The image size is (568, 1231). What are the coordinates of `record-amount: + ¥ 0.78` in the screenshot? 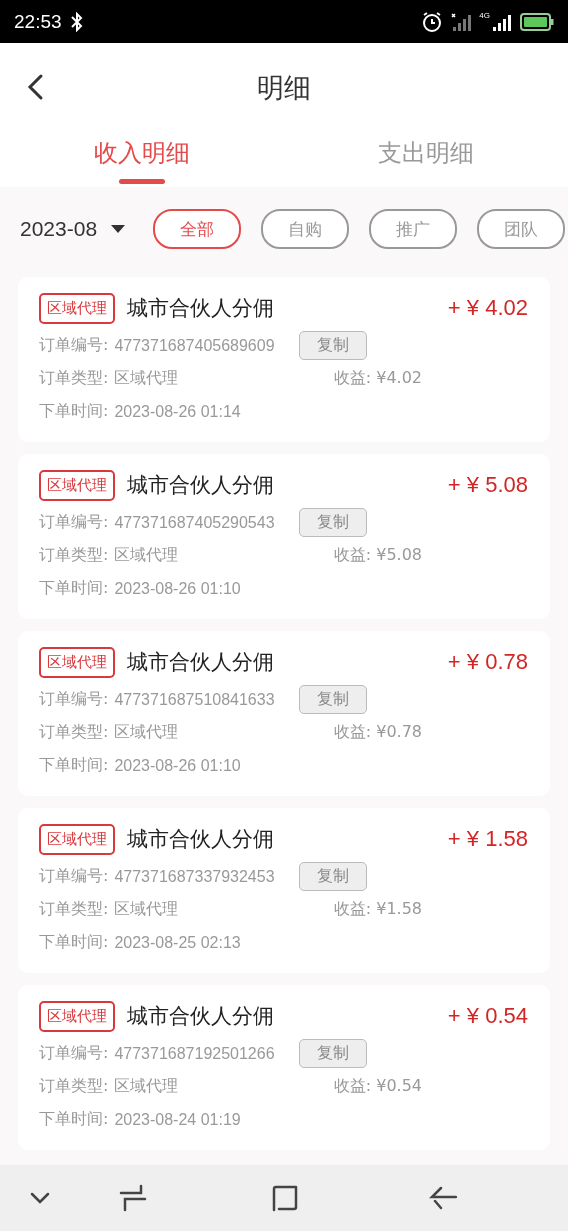 It's located at (487, 662).